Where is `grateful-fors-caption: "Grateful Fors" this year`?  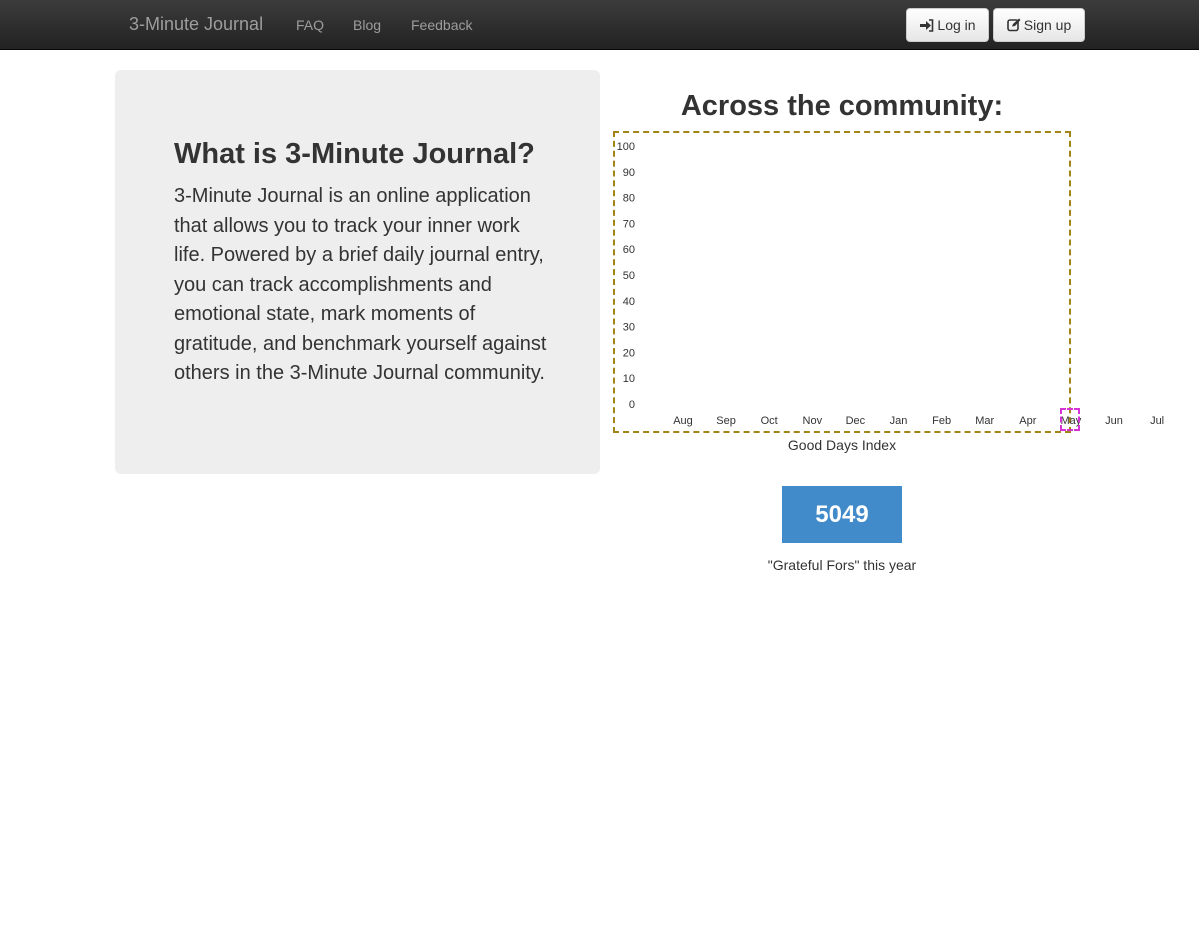 grateful-fors-caption: "Grateful Fors" this year is located at coordinates (842, 565).